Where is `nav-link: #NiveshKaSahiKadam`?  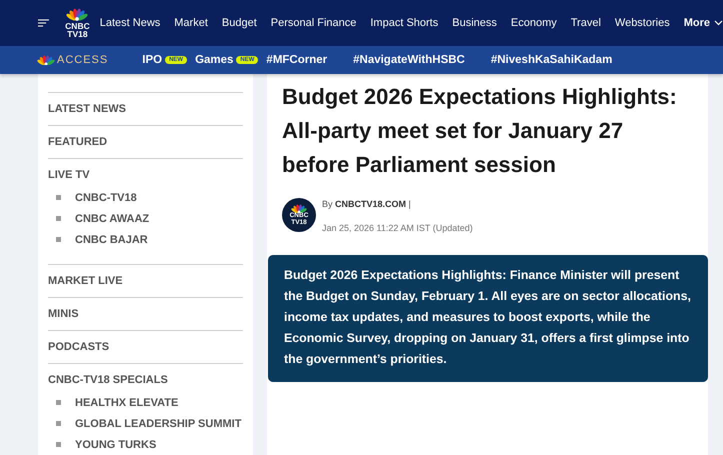
nav-link: #NiveshKaSahiKadam is located at coordinates (551, 60).